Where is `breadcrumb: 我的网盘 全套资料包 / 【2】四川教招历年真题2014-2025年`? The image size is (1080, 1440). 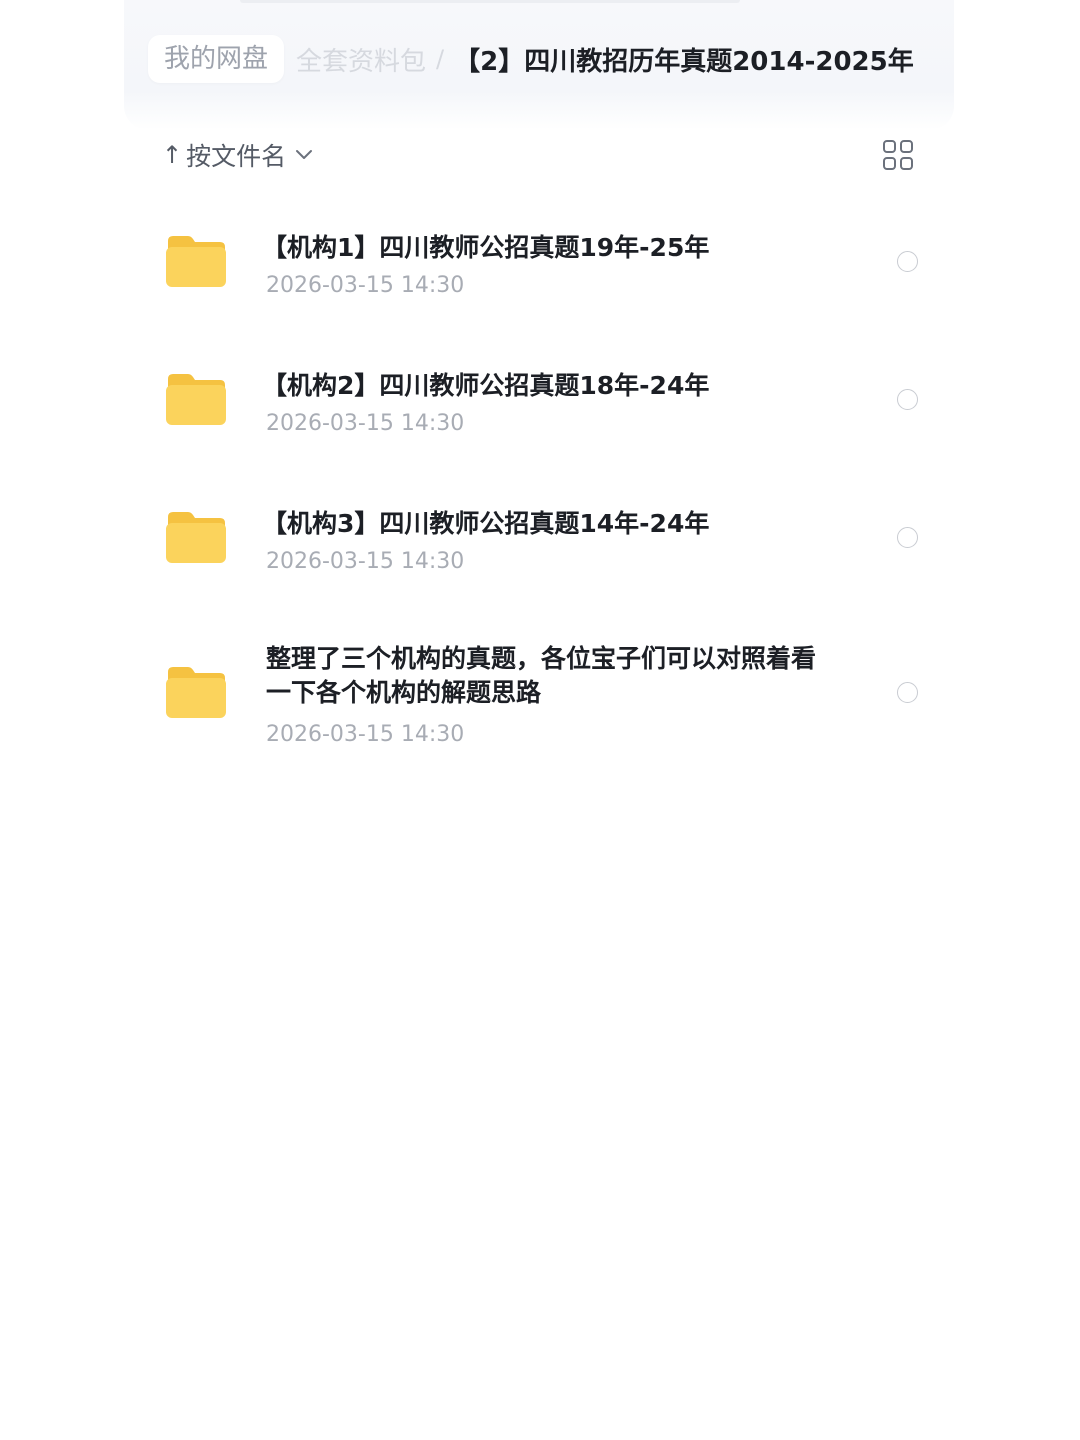
breadcrumb: 我的网盘 全套资料包 / 【2】四川教招历年真题2014-2025年 is located at coordinates (548, 59).